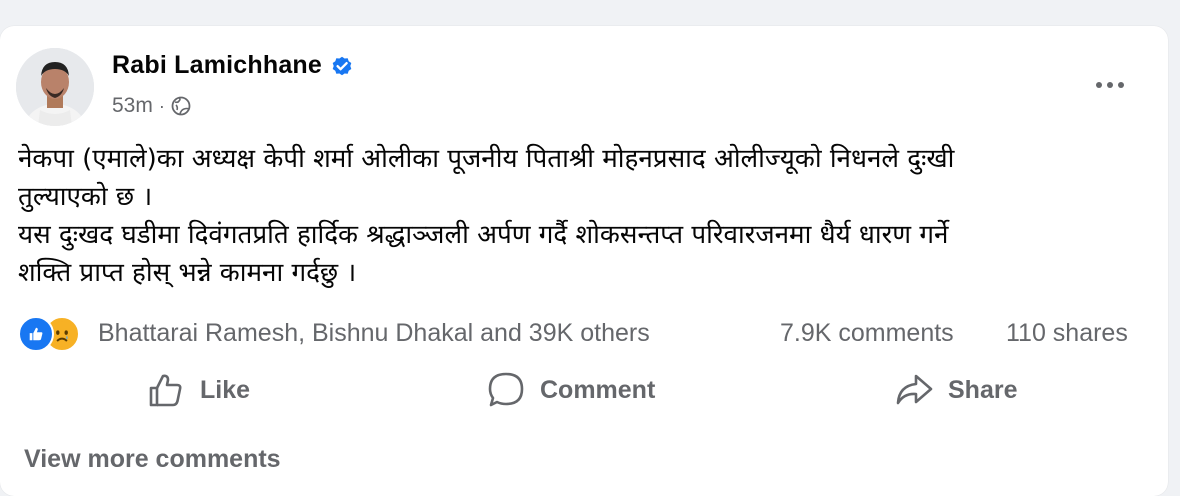  What do you see at coordinates (55, 87) in the screenshot?
I see `avatar` at bounding box center [55, 87].